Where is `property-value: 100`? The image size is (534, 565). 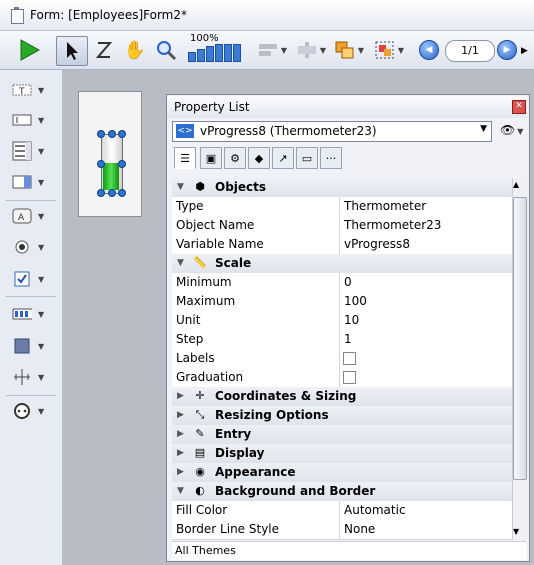 property-value: 100 is located at coordinates (355, 301).